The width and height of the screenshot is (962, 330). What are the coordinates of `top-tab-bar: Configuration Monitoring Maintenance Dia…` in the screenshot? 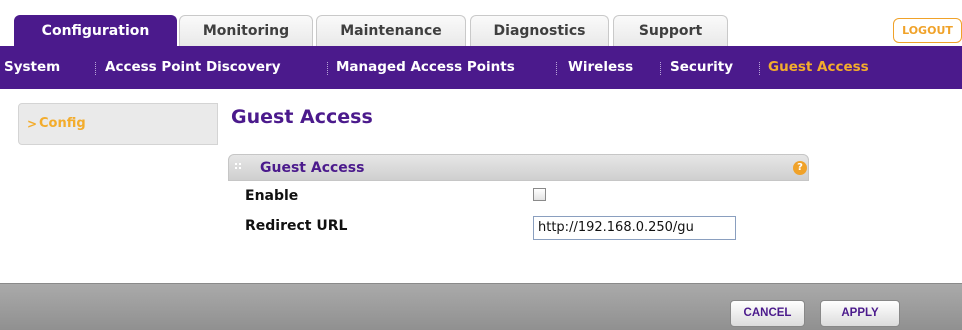 It's located at (481, 23).